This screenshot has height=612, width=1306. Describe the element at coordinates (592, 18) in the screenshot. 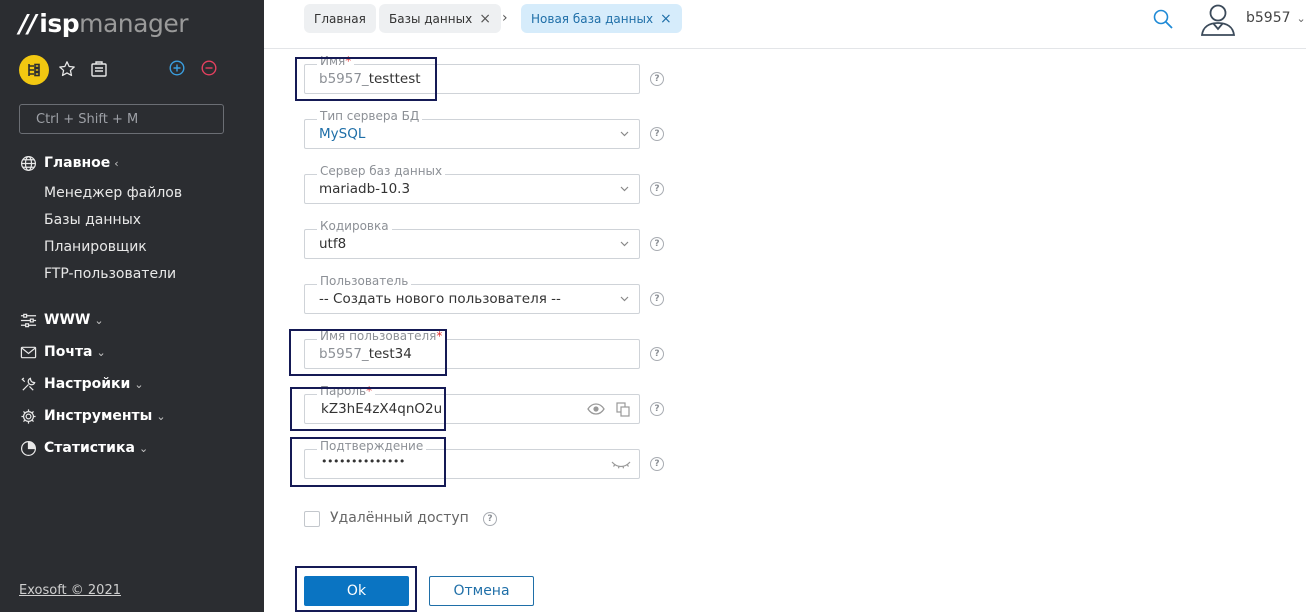

I see `breadcrumb-label: Новая база данных` at that location.